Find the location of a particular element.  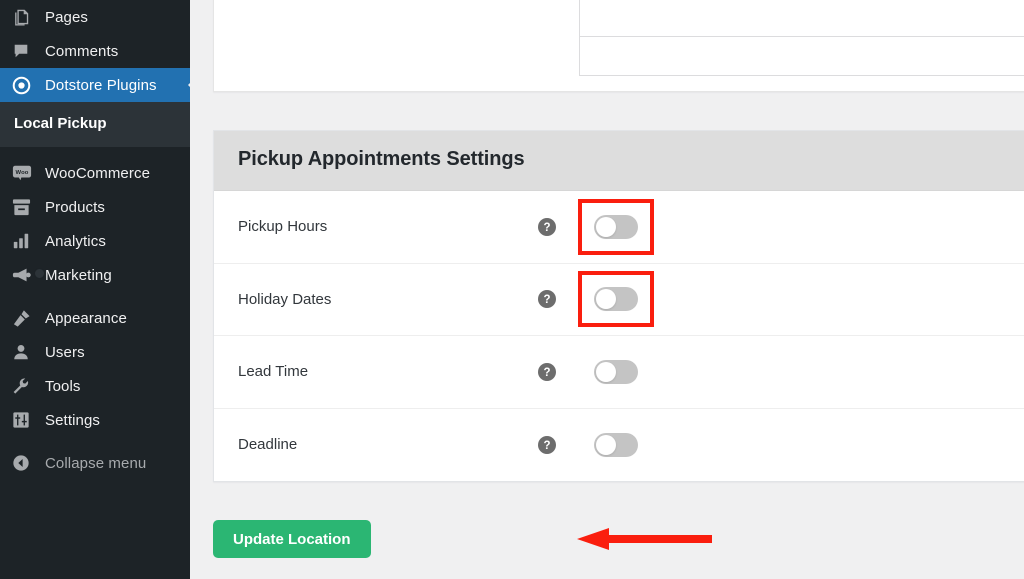

previous-settings-card is located at coordinates (618, 46).